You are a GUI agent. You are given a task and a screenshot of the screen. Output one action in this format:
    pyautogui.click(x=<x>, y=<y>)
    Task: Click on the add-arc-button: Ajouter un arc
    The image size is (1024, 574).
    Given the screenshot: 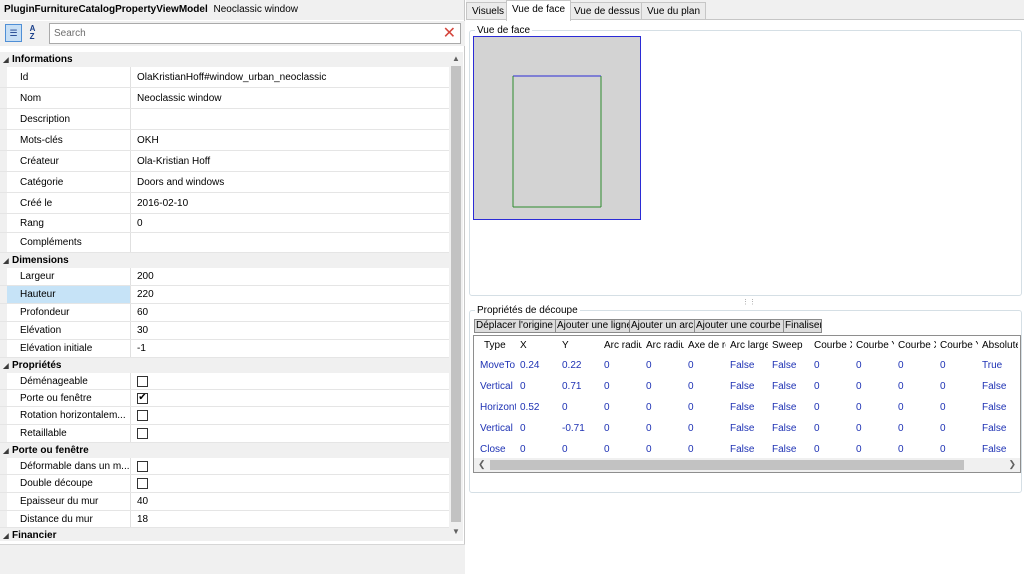 What is the action you would take?
    pyautogui.click(x=662, y=326)
    